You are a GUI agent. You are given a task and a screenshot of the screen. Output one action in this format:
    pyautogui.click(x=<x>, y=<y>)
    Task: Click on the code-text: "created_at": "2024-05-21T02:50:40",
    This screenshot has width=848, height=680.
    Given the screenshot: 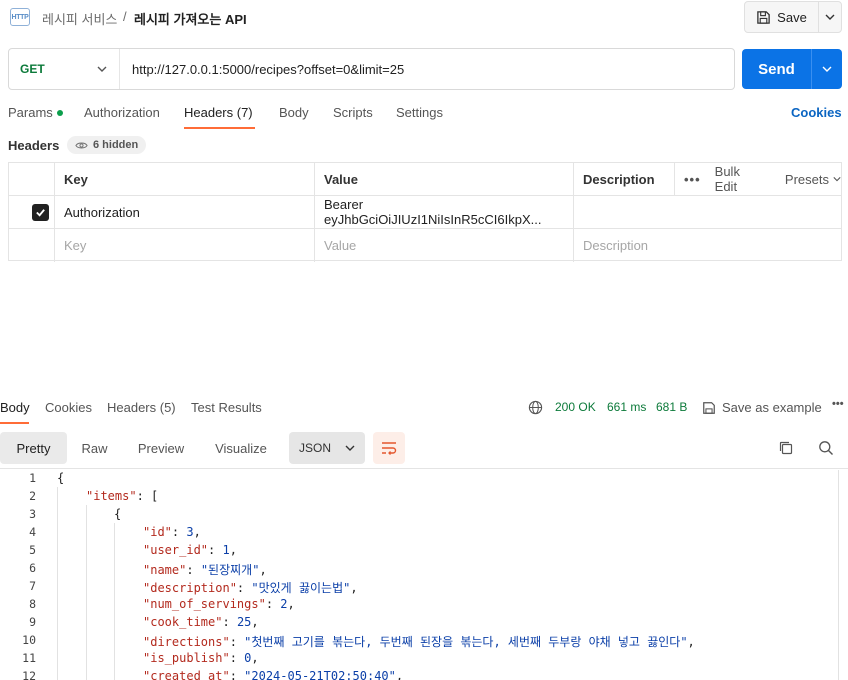 What is the action you would take?
    pyautogui.click(x=273, y=674)
    